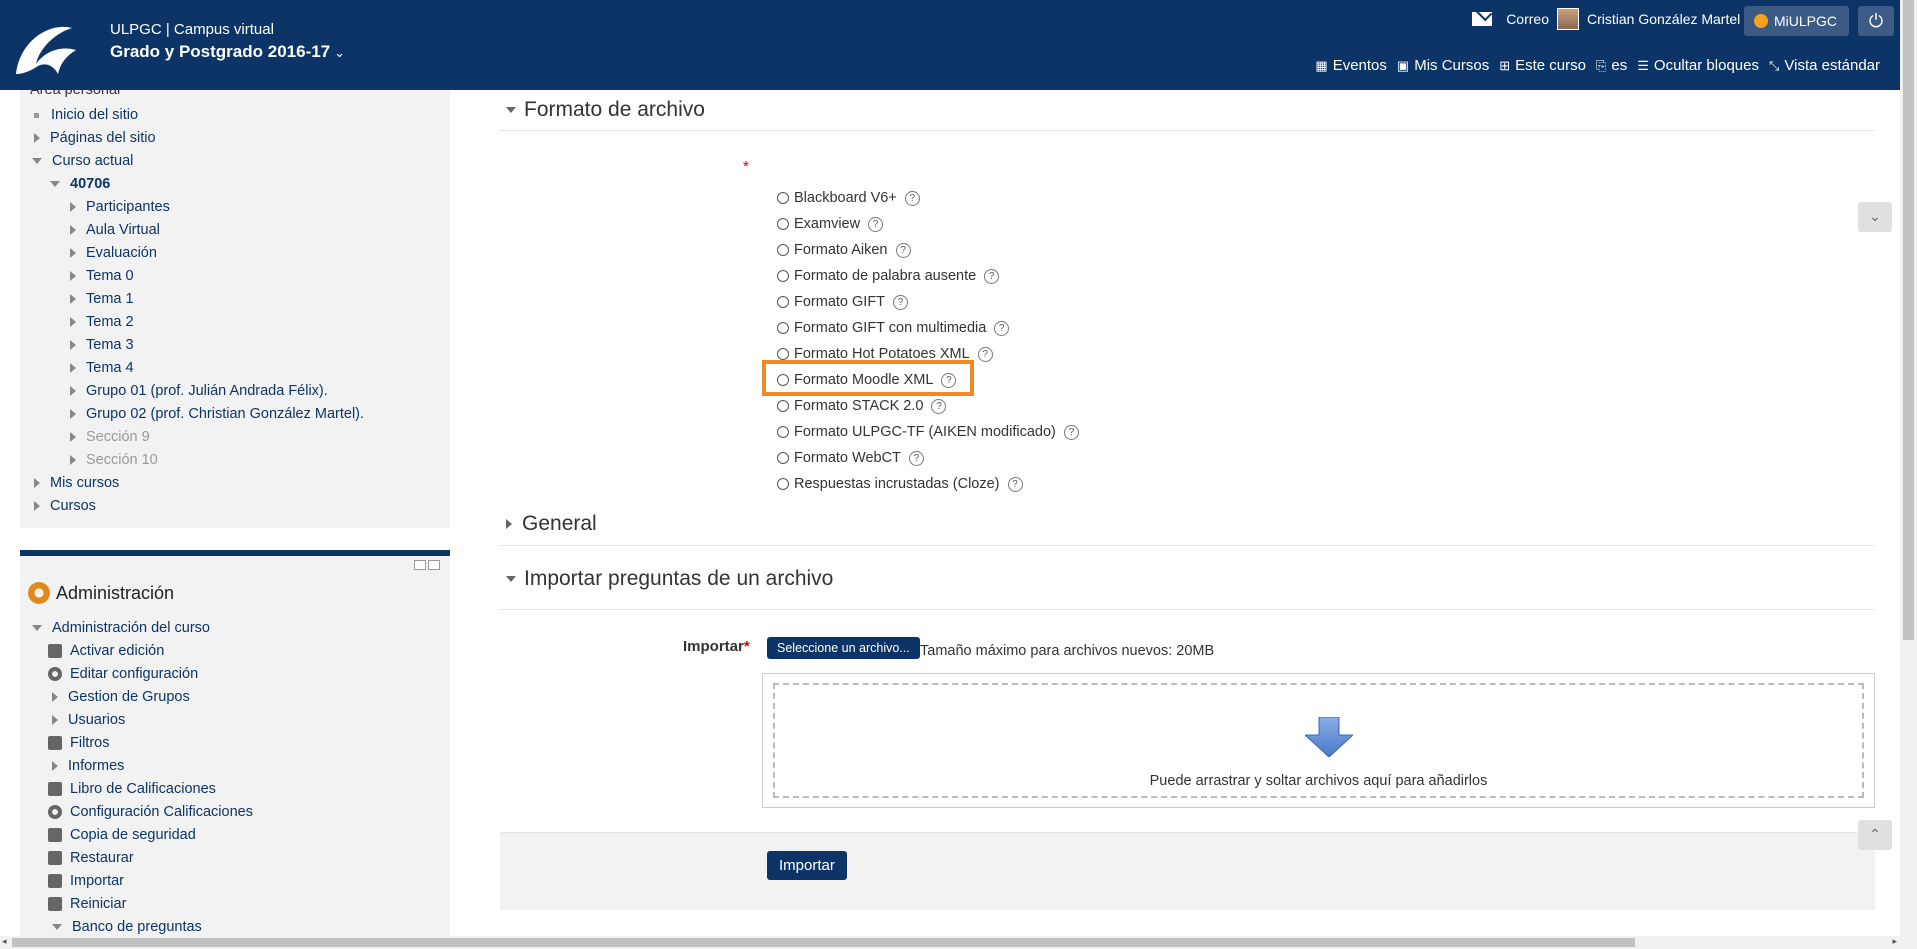 The image size is (1917, 949). Describe the element at coordinates (1876, 21) in the screenshot. I see `logout-power-icon: ⏻` at that location.